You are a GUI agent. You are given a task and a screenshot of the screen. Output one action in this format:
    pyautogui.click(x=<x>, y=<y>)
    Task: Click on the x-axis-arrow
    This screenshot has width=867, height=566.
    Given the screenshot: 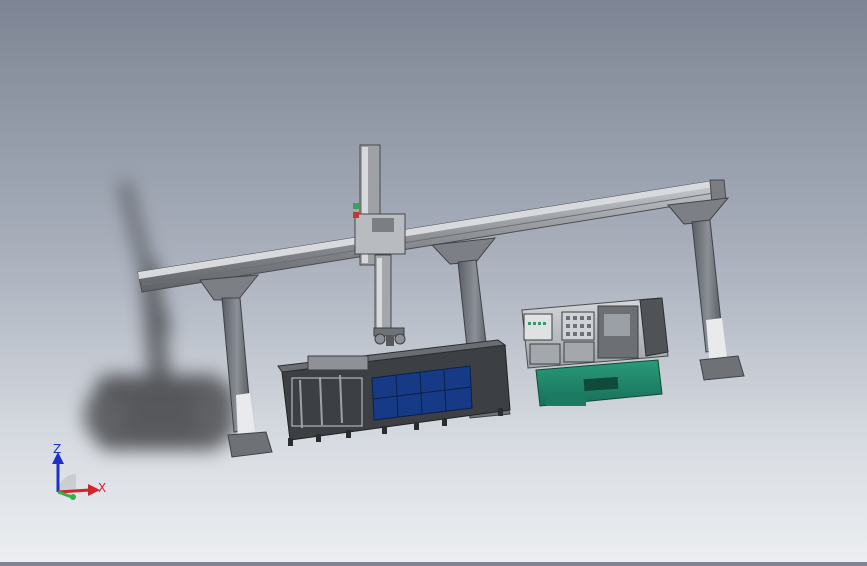 What is the action you would take?
    pyautogui.click(x=74, y=491)
    